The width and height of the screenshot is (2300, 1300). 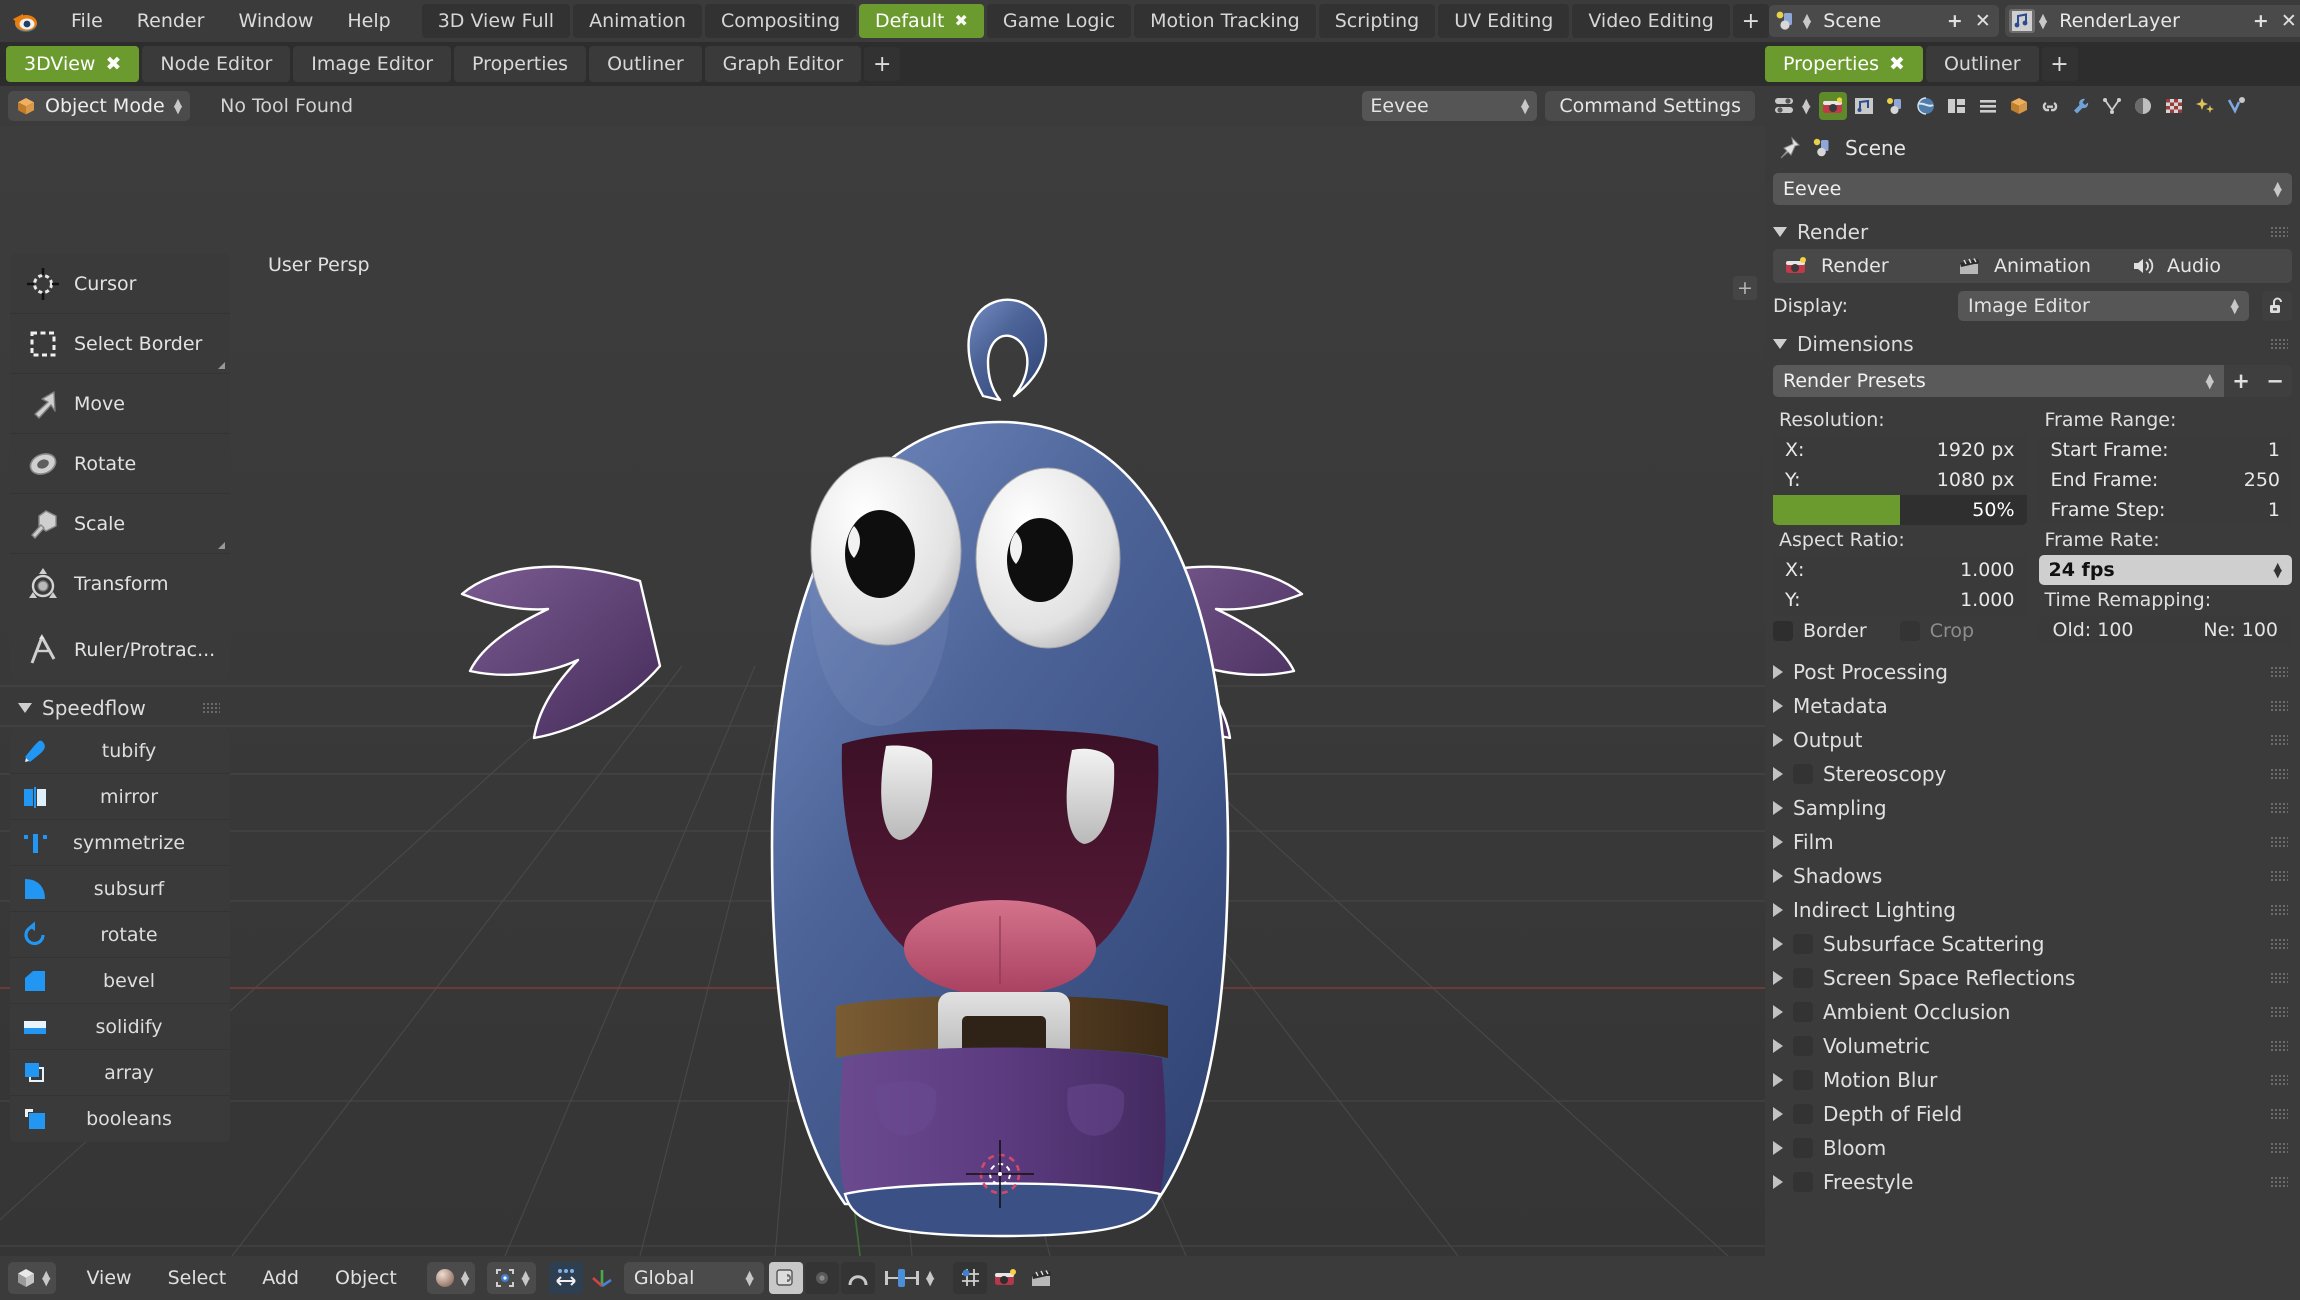 I want to click on bone-constraint-icon, so click(x=2236, y=106).